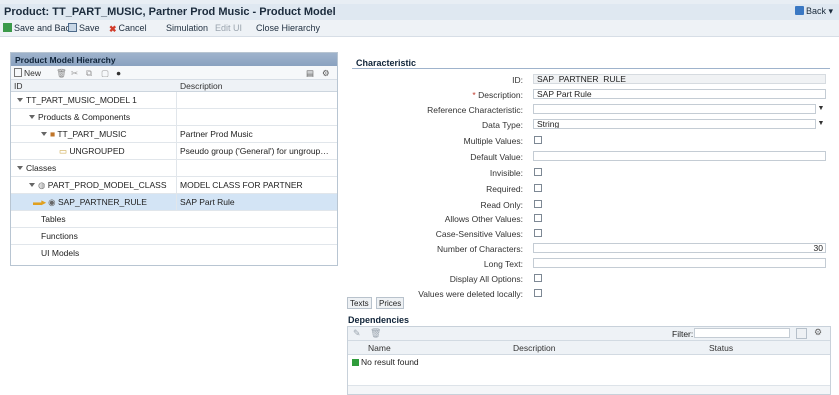 Image resolution: width=839 pixels, height=395 pixels. Describe the element at coordinates (538, 172) in the screenshot. I see `invisible-checkbox` at that location.